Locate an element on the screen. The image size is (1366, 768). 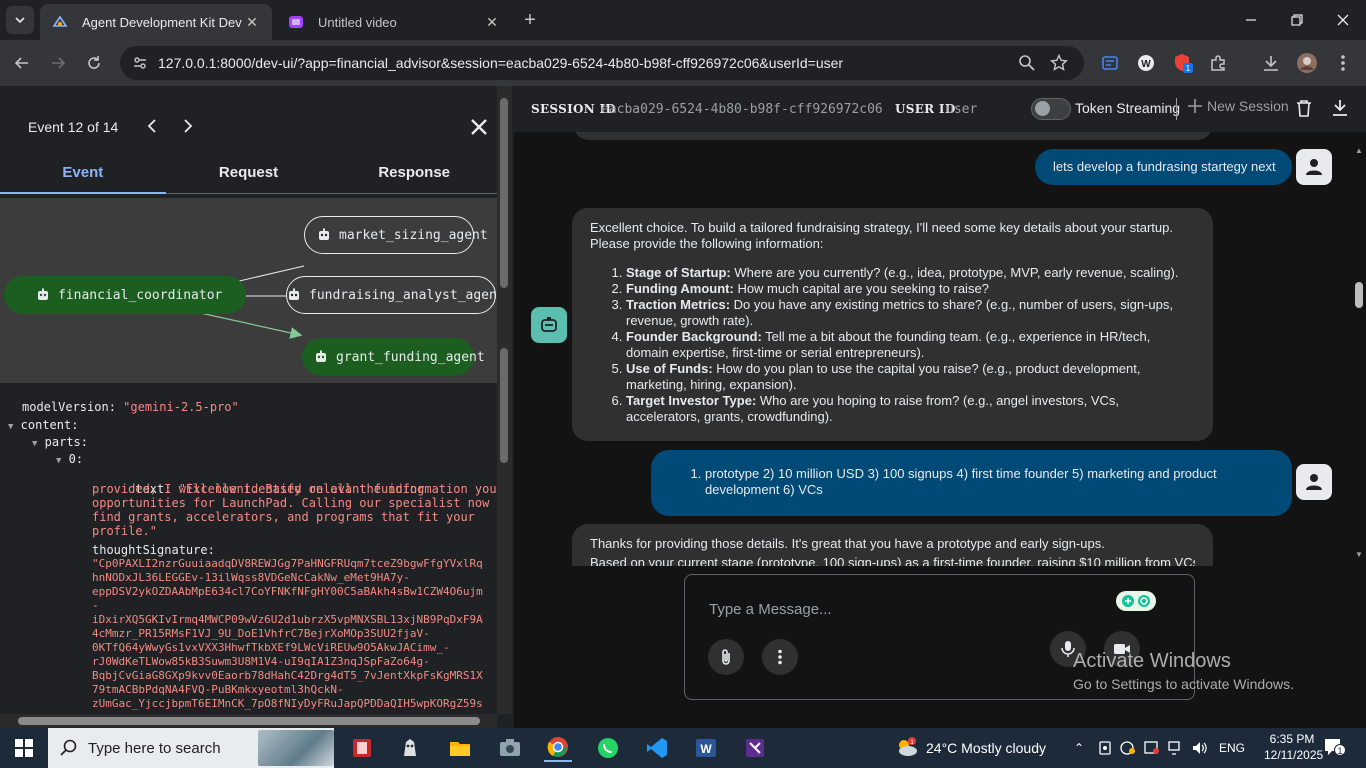
close-event-panel-icon is located at coordinates (479, 127).